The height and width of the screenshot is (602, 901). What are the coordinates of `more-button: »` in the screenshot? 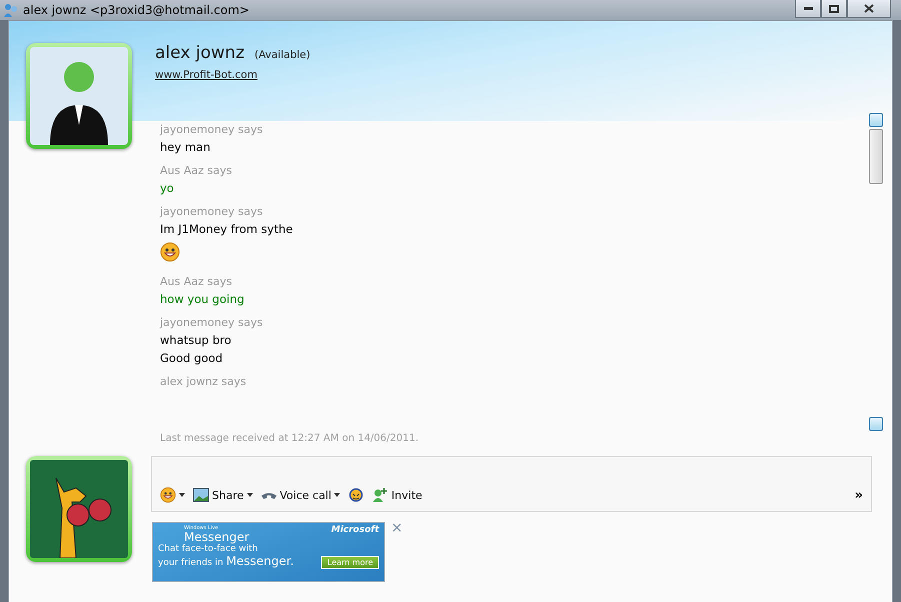 It's located at (858, 495).